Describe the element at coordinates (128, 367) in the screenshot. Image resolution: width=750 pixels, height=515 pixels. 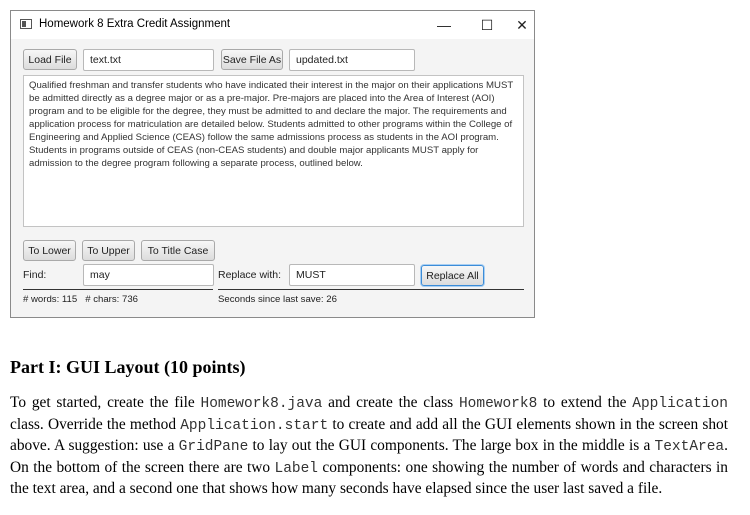
I see `section-heading: Part I: GUI Layout (10 points)` at that location.